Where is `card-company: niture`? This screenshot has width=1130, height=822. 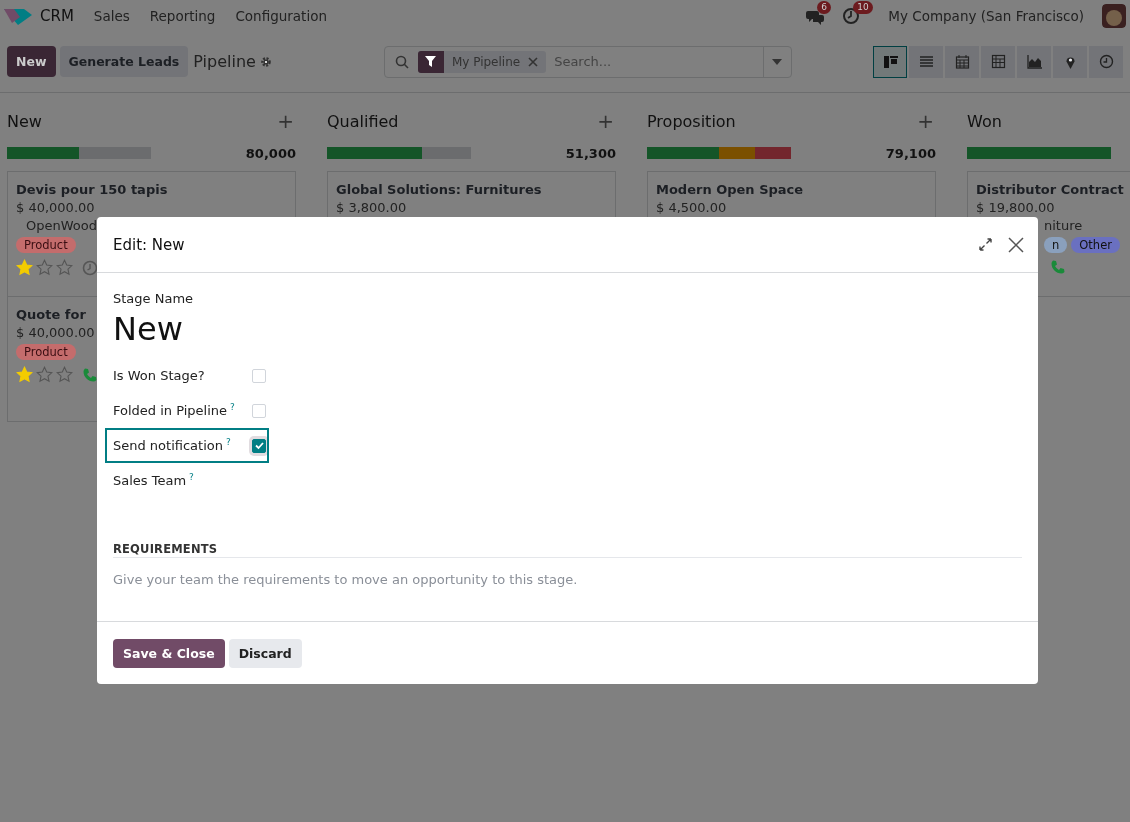
card-company: niture is located at coordinates (1063, 225).